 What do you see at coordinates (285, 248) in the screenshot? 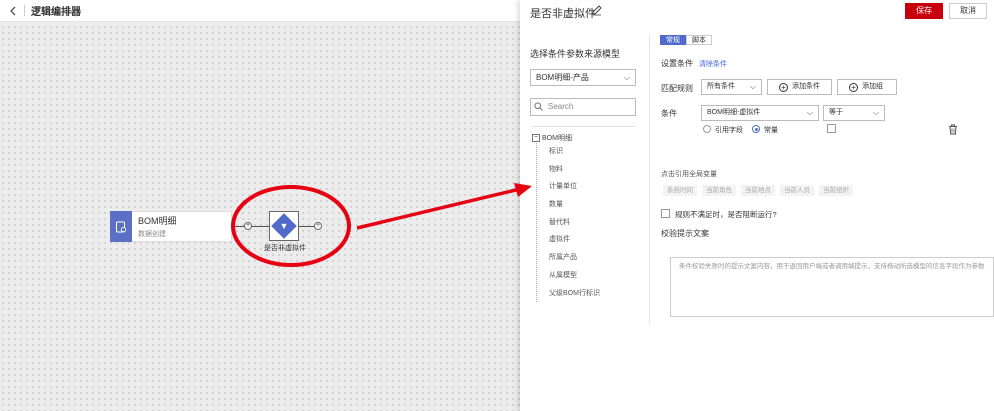
I see `condition-node-label: 是否非虚拟件` at bounding box center [285, 248].